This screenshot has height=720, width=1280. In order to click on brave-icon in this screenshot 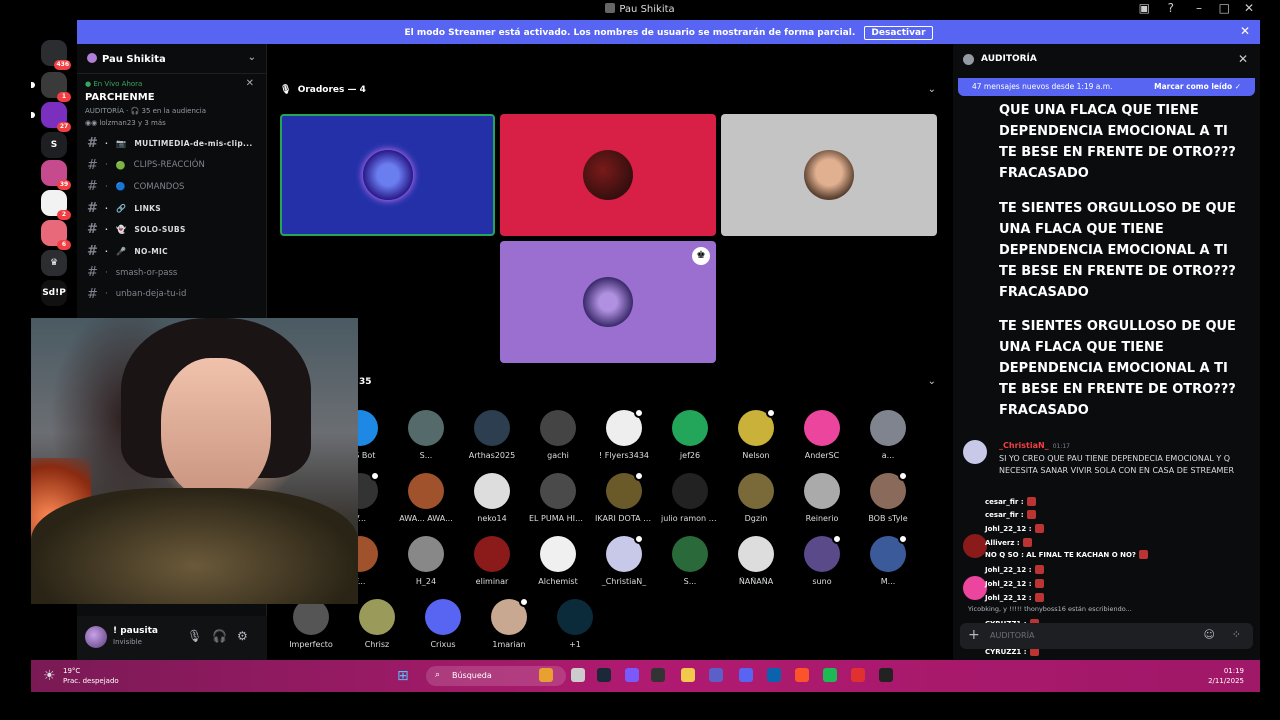, I will do `click(802, 675)`.